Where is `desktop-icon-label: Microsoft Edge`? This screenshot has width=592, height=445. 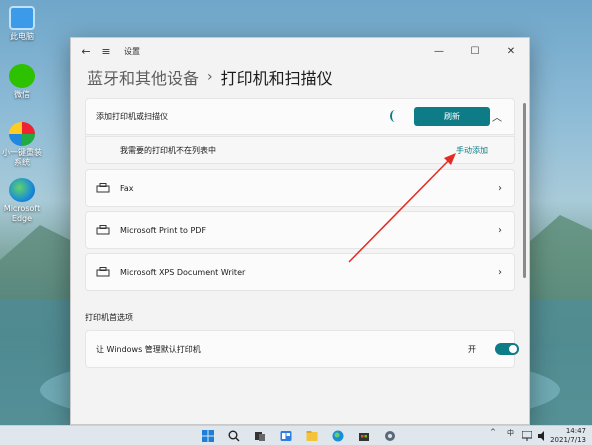 desktop-icon-label: Microsoft Edge is located at coordinates (22, 213).